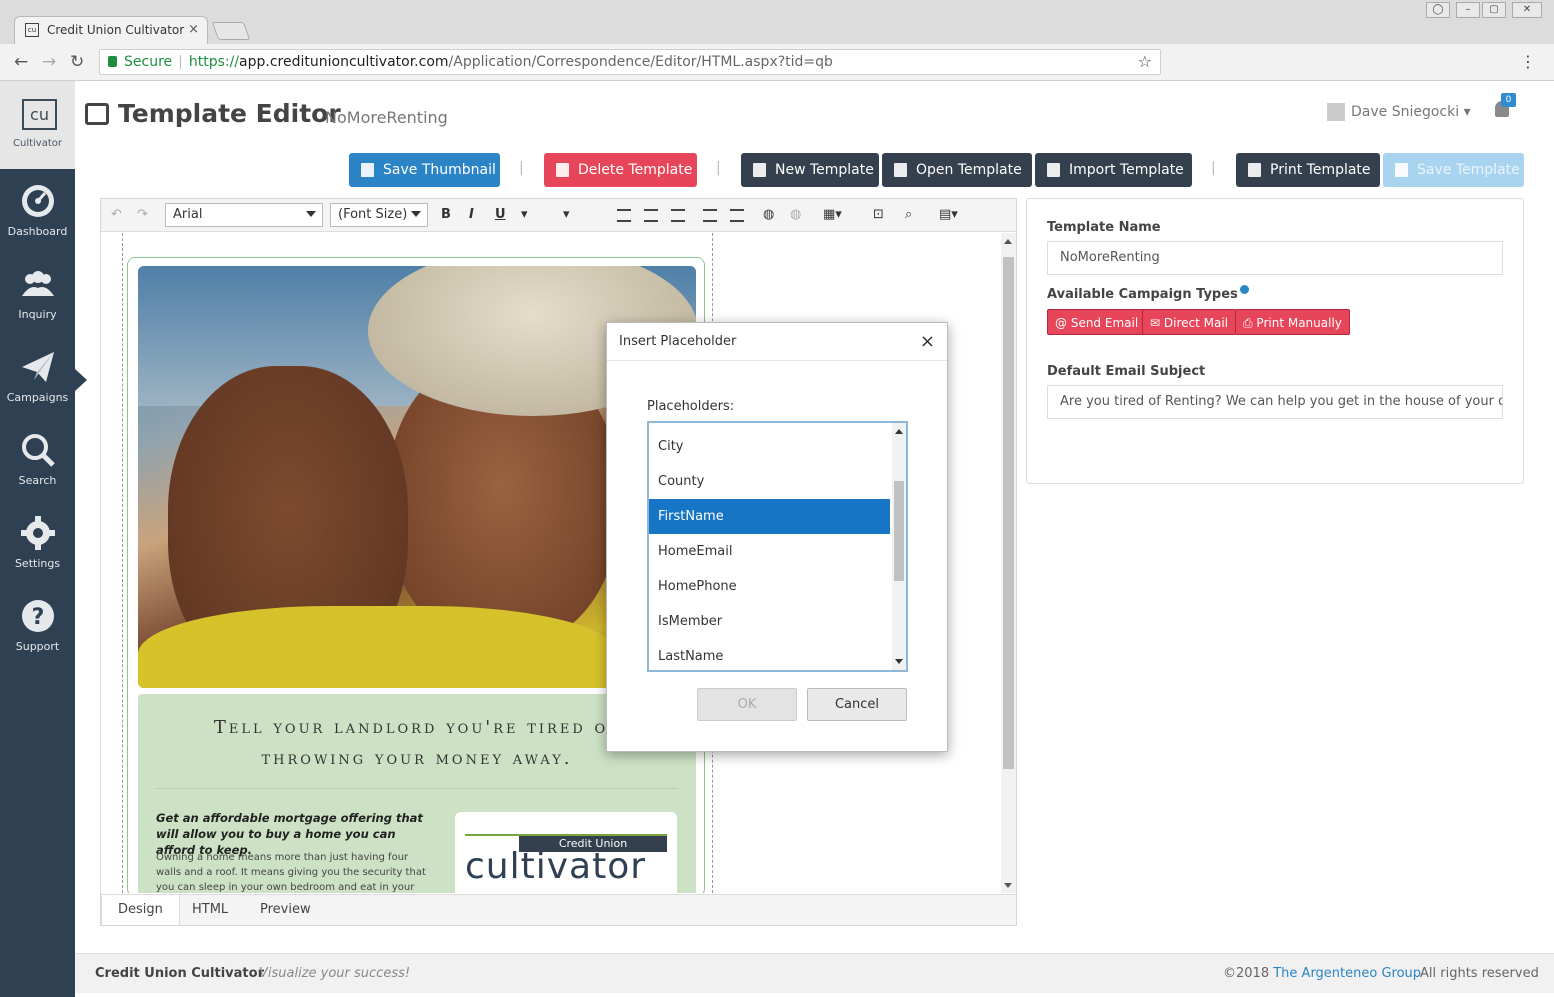 This screenshot has height=997, width=1554. What do you see at coordinates (43, 389) in the screenshot?
I see `sidebar-item-campaigns: Campaigns` at bounding box center [43, 389].